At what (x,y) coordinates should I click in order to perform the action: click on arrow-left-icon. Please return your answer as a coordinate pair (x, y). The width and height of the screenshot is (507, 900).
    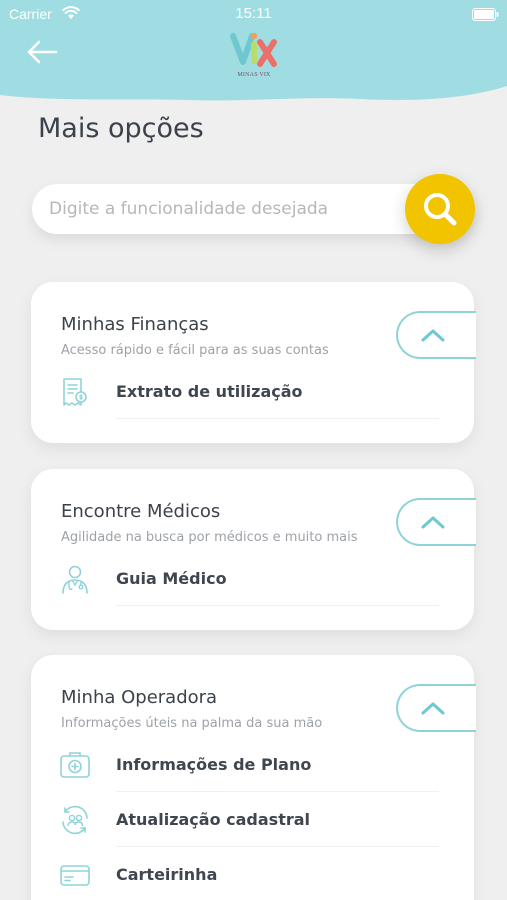
    Looking at the image, I should click on (42, 52).